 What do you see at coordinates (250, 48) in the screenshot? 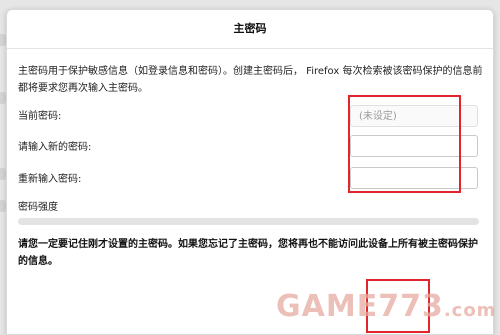
I see `title-divider` at bounding box center [250, 48].